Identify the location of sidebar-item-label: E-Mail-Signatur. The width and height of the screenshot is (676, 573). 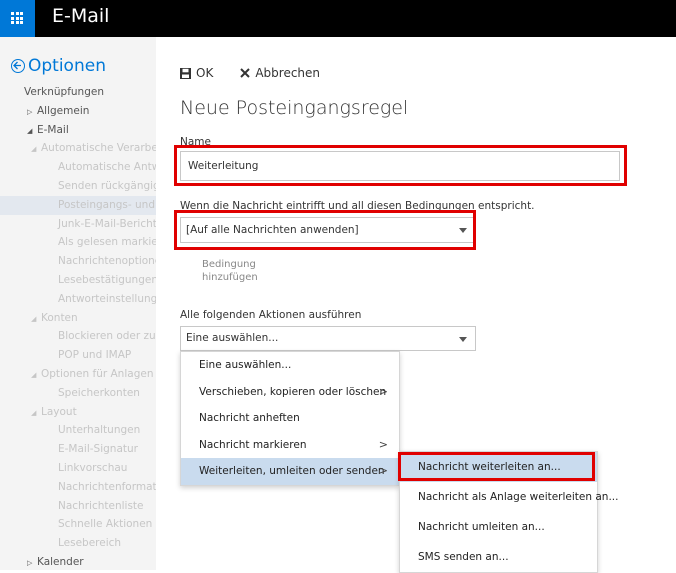
(98, 449).